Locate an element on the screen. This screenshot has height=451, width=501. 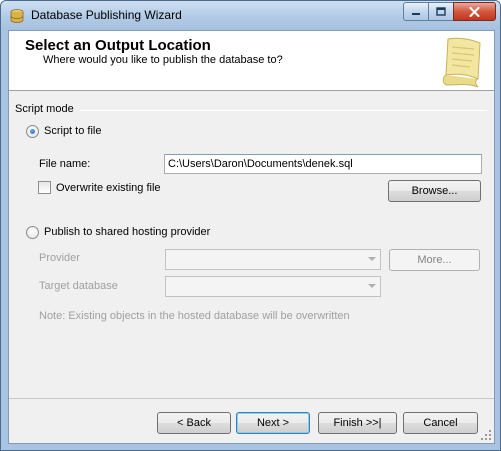
cancel-button: Cancel is located at coordinates (440, 423).